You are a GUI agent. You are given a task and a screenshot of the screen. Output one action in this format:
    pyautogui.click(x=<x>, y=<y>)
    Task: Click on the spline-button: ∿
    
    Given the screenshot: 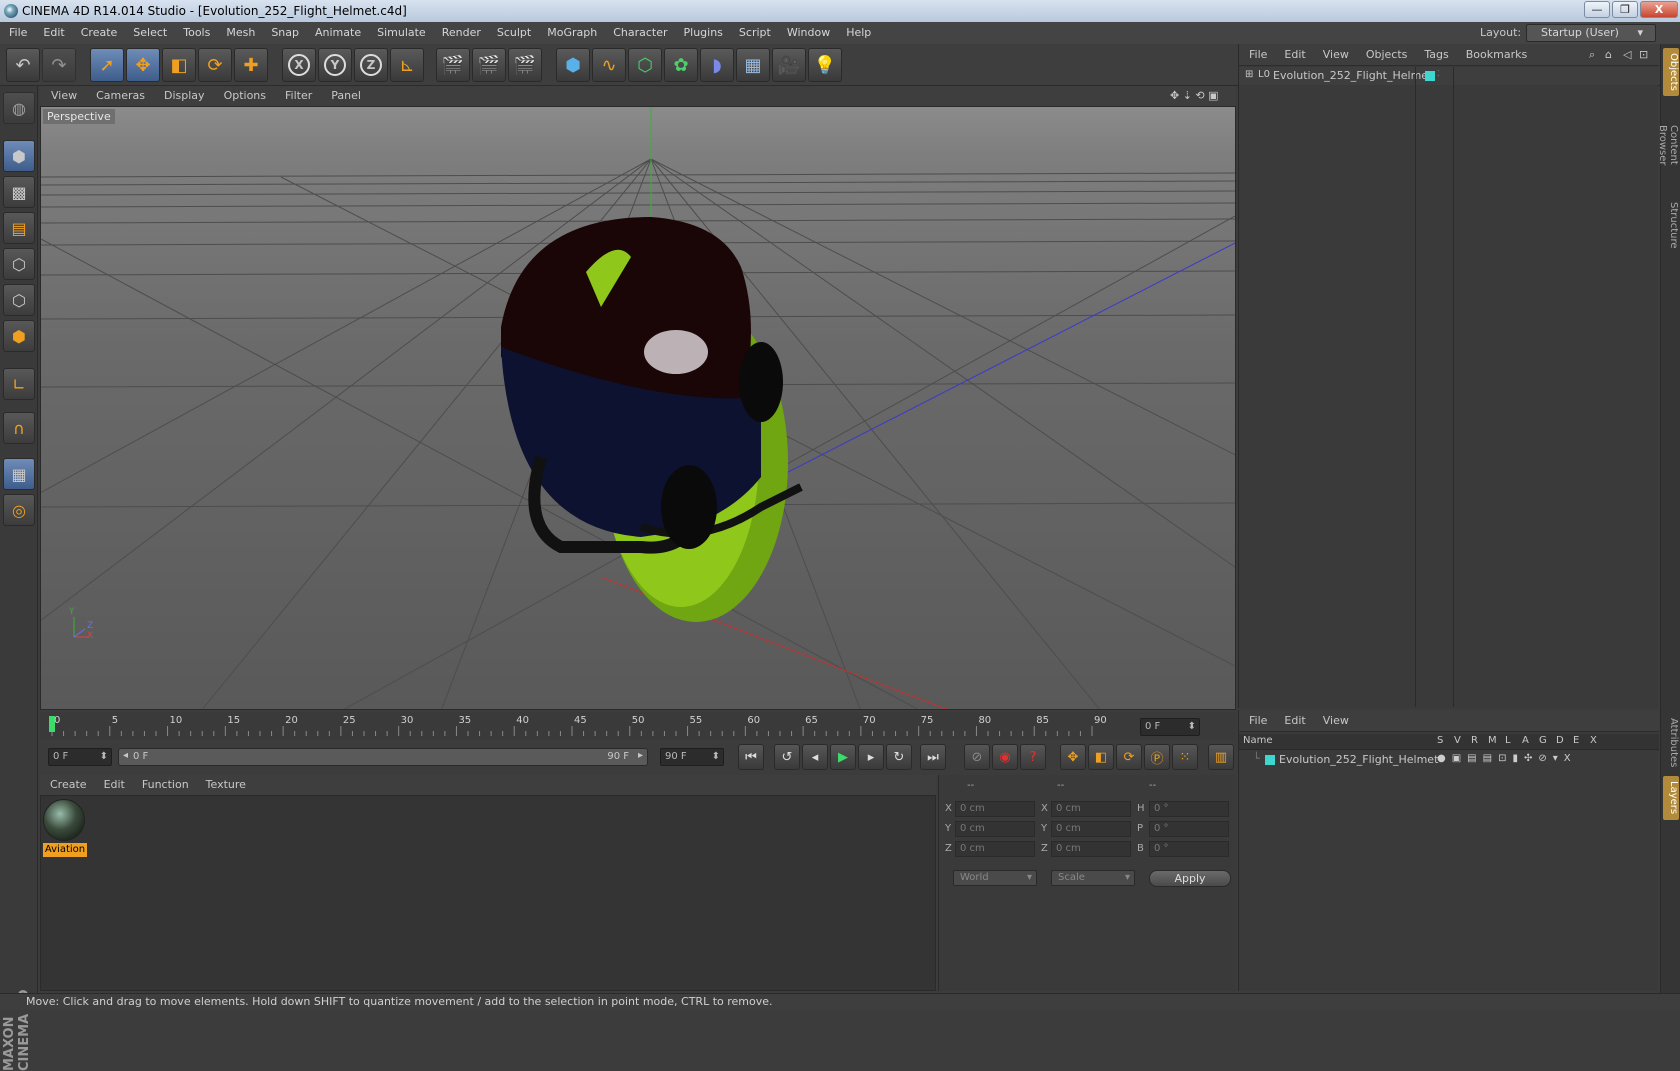 What is the action you would take?
    pyautogui.click(x=609, y=65)
    